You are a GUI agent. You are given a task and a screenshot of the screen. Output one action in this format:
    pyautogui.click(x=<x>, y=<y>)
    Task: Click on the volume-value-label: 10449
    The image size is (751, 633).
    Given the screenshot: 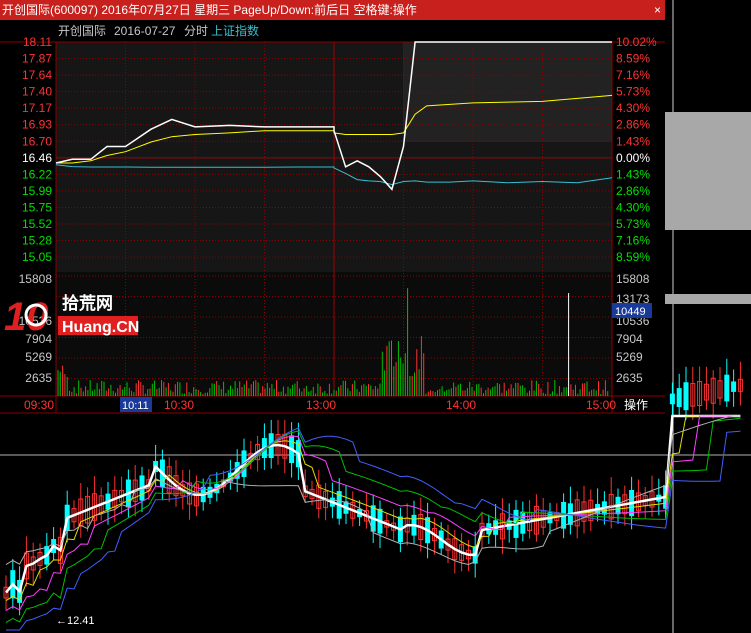 What is the action you would take?
    pyautogui.click(x=630, y=312)
    